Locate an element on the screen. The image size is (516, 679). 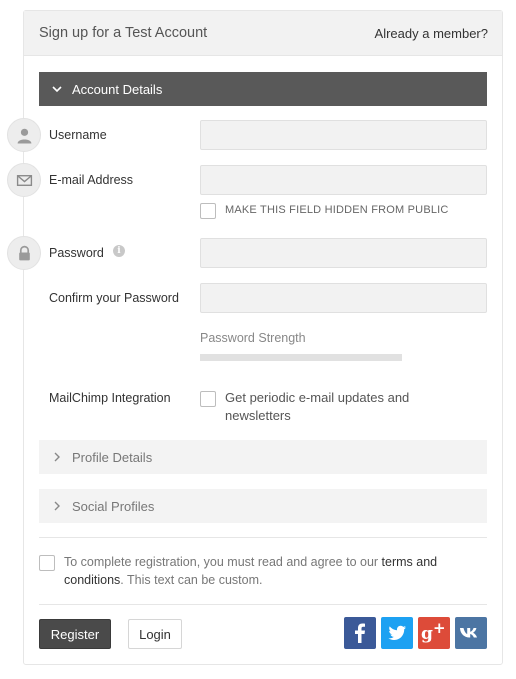
password-input is located at coordinates (343, 253).